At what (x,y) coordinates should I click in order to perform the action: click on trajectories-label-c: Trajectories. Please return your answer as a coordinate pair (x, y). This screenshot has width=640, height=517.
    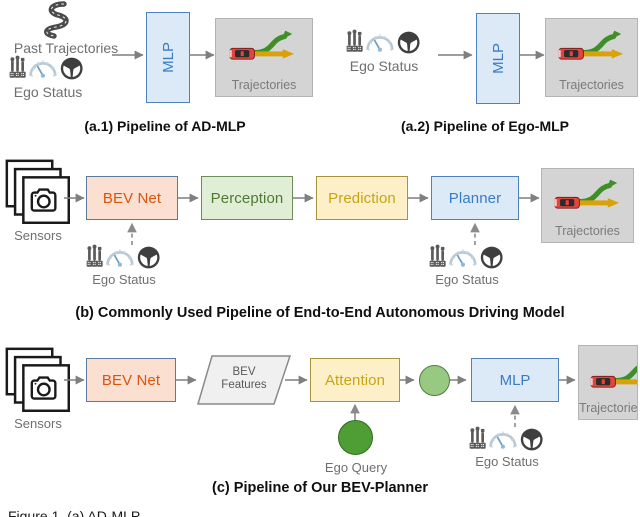
    Looking at the image, I should click on (608, 408).